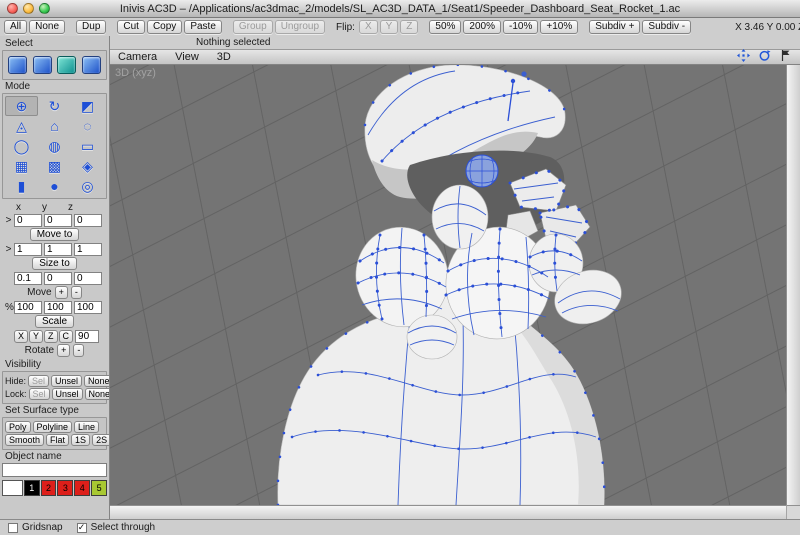  What do you see at coordinates (12, 8) in the screenshot?
I see `close-button` at bounding box center [12, 8].